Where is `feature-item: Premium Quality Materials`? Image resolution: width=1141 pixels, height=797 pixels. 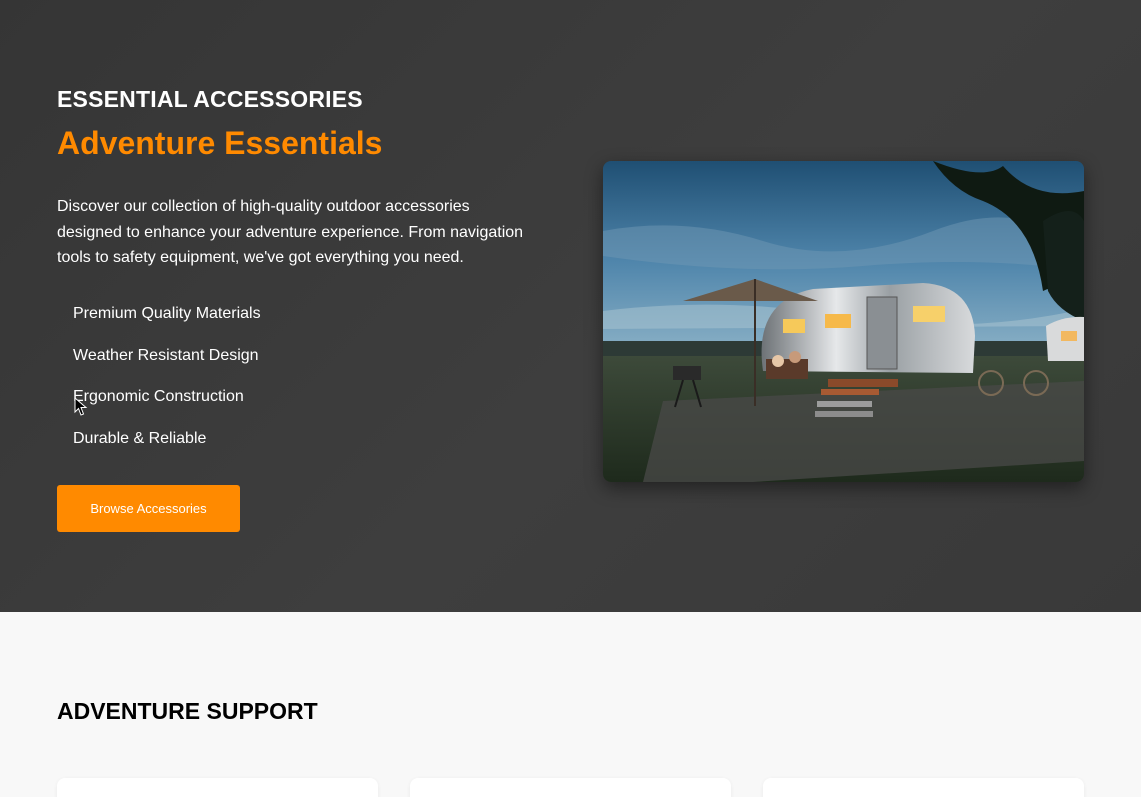 feature-item: Premium Quality Materials is located at coordinates (167, 313).